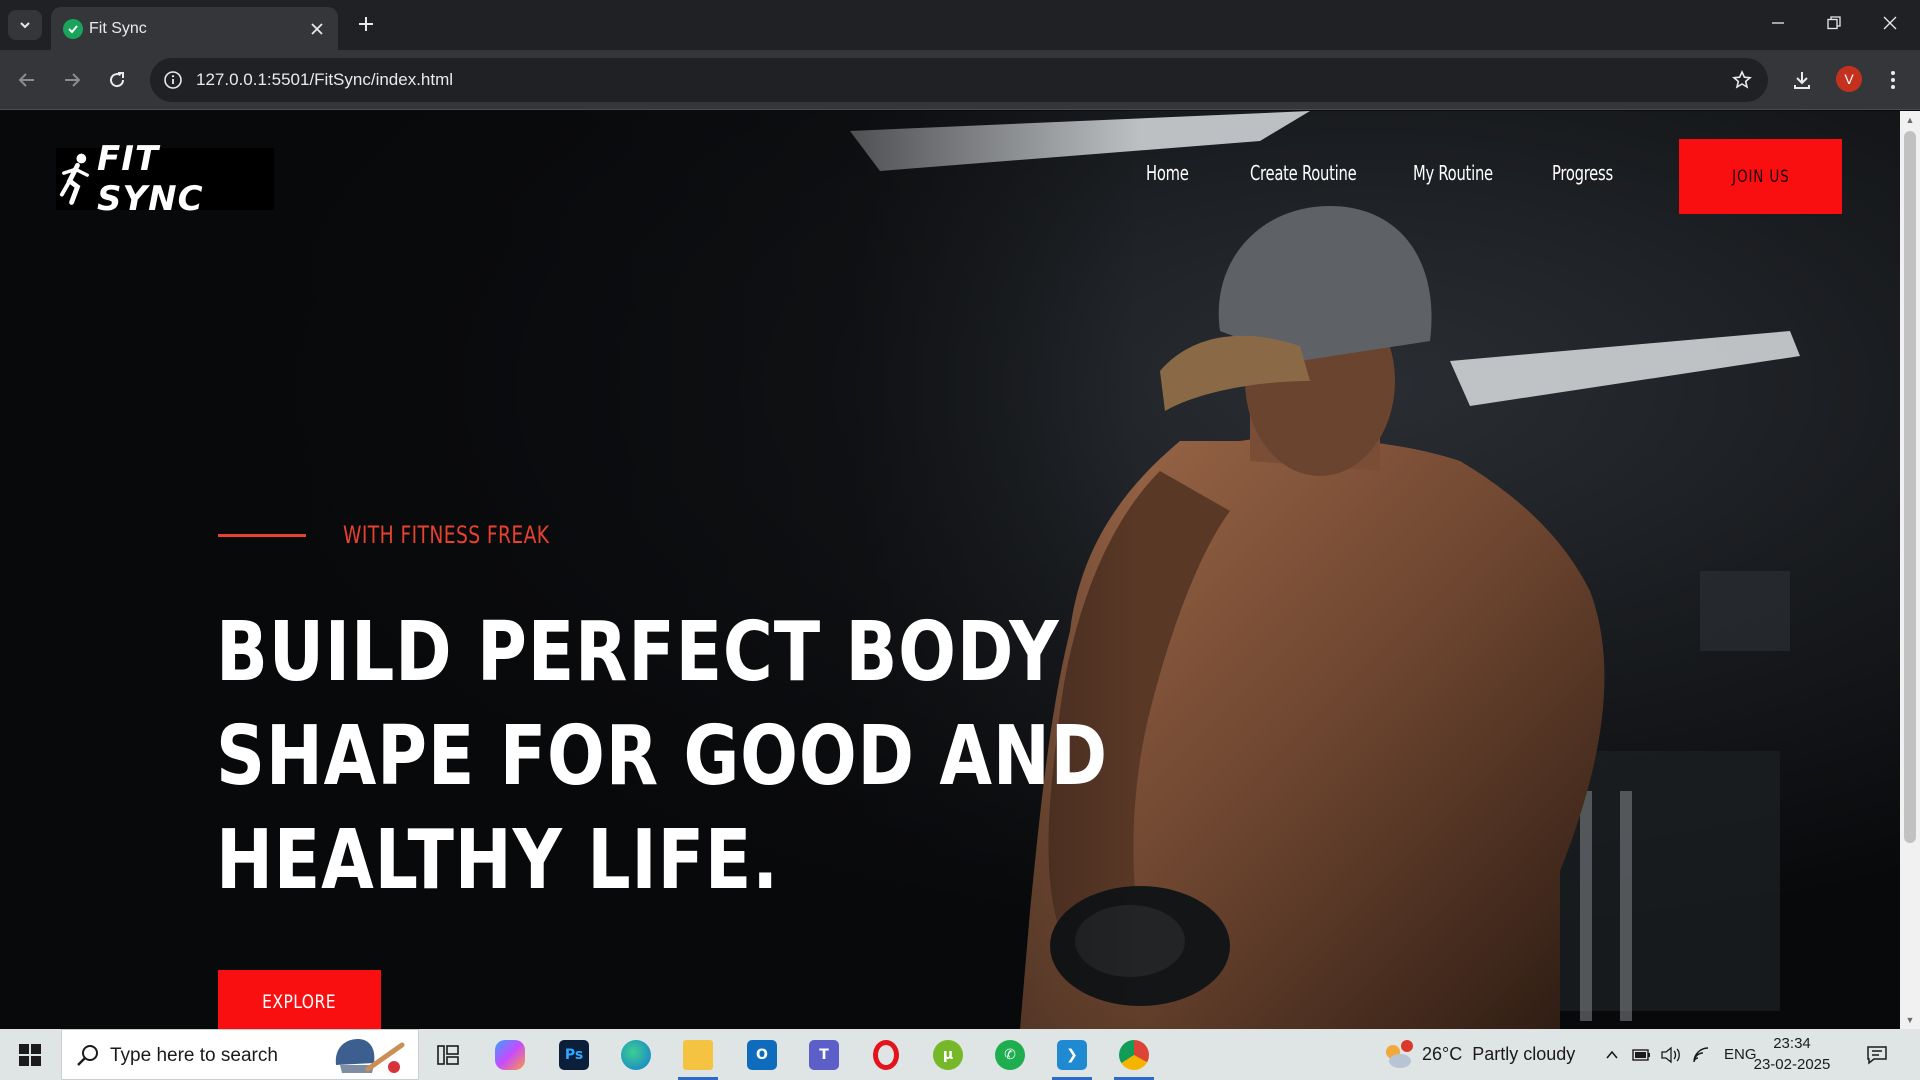 This screenshot has width=1920, height=1080. Describe the element at coordinates (446, 535) in the screenshot. I see `hero-tagline: WITH FITNESS FREAK` at that location.